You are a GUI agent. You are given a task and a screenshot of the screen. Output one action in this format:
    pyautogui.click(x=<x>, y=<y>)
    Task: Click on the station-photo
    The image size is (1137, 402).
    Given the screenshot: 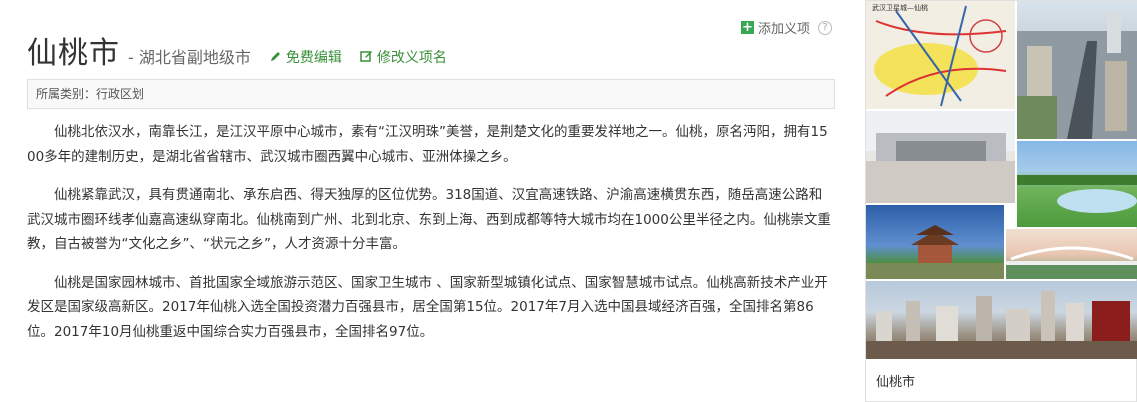 What is the action you would take?
    pyautogui.click(x=940, y=157)
    